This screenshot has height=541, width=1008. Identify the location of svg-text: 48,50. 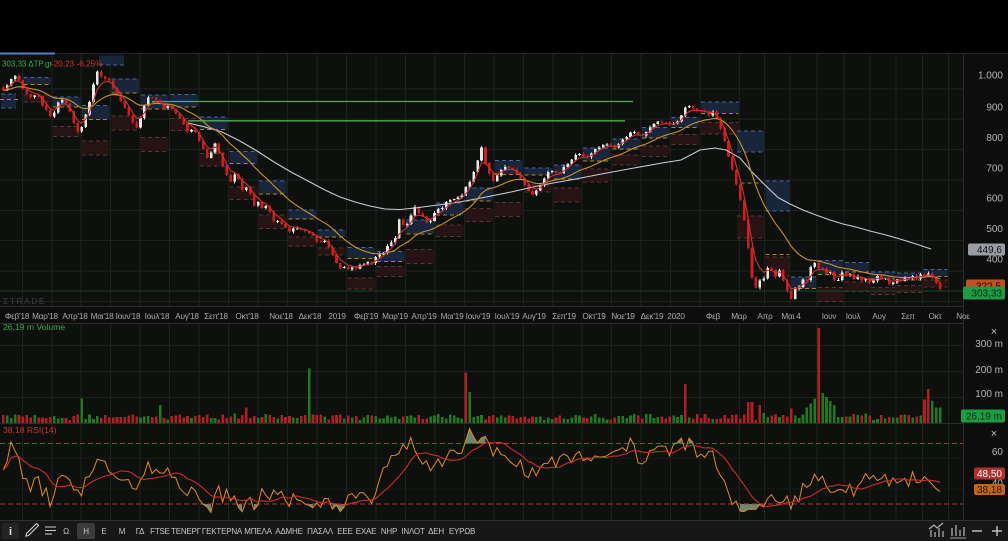
(989, 474).